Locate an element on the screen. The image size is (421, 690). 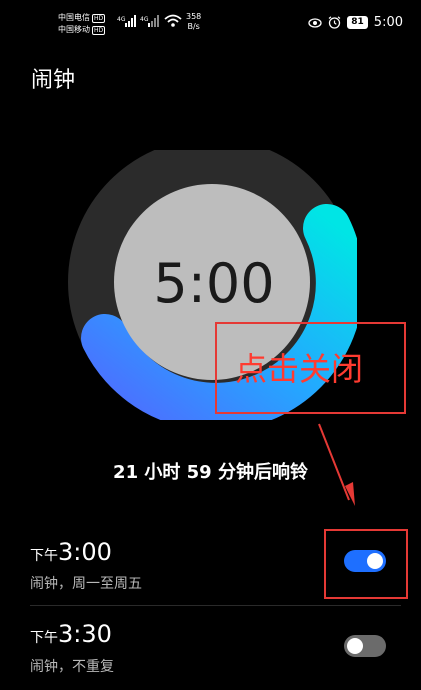
divider is located at coordinates (215, 605).